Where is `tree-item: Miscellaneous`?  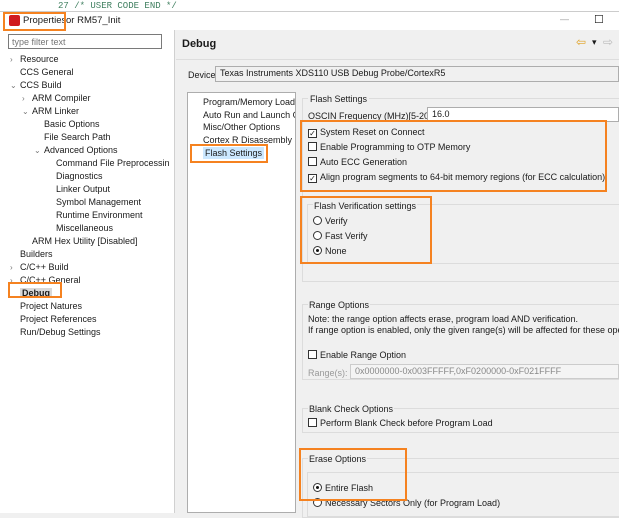 tree-item: Miscellaneous is located at coordinates (108, 228).